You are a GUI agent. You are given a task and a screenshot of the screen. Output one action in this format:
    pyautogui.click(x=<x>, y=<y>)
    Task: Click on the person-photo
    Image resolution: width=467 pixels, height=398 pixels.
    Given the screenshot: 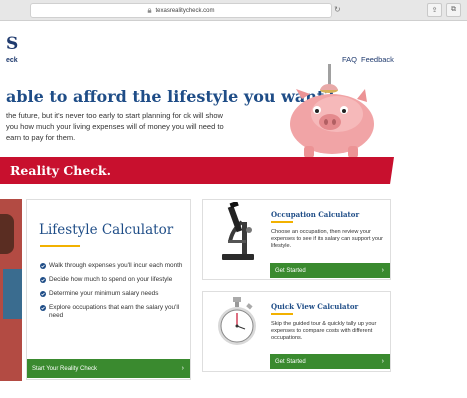 What is the action you would take?
    pyautogui.click(x=11, y=290)
    